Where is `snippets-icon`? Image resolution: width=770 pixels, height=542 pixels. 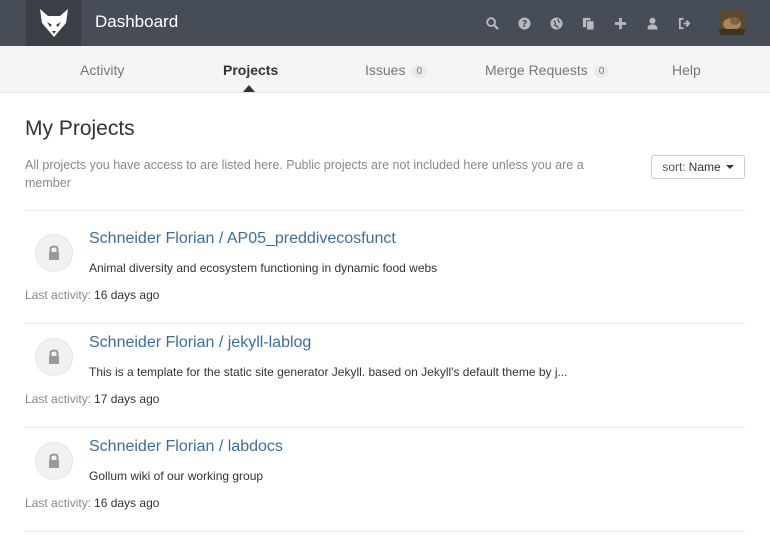
snippets-icon is located at coordinates (588, 23).